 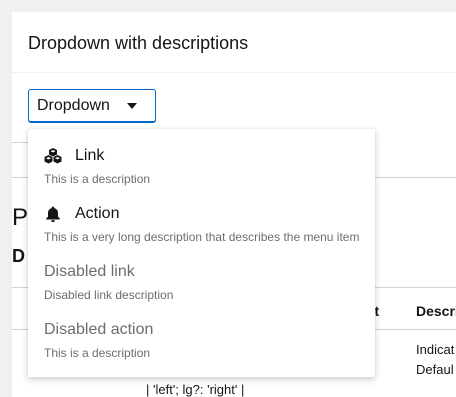 What do you see at coordinates (435, 349) in the screenshot?
I see `table-cell: Indicat` at bounding box center [435, 349].